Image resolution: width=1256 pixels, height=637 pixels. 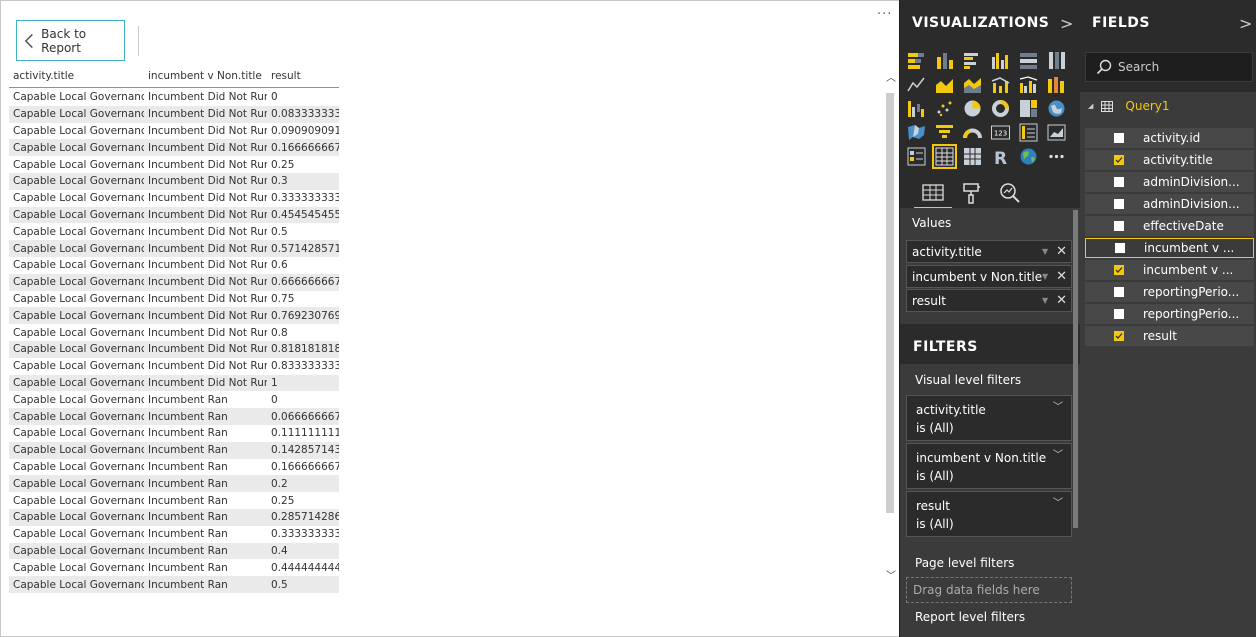 What do you see at coordinates (1245, 23) in the screenshot?
I see `collapse-fields-icon: >` at bounding box center [1245, 23].